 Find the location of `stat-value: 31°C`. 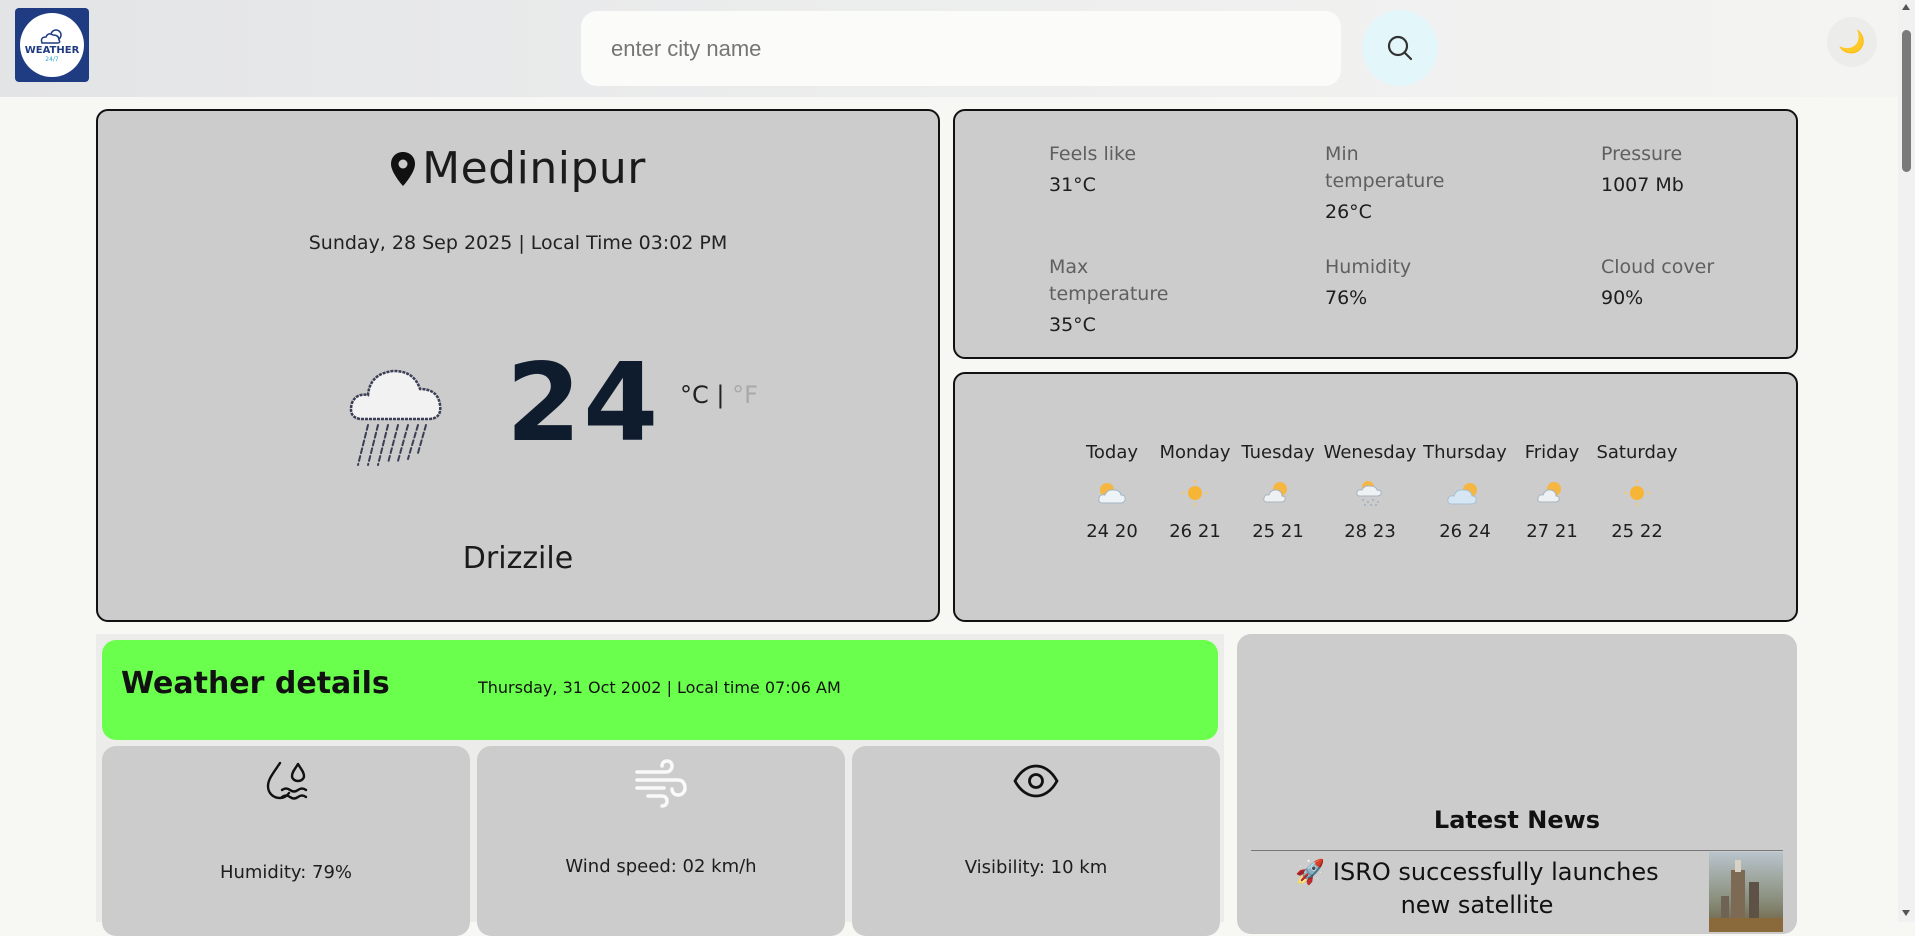

stat-value: 31°C is located at coordinates (1072, 185).